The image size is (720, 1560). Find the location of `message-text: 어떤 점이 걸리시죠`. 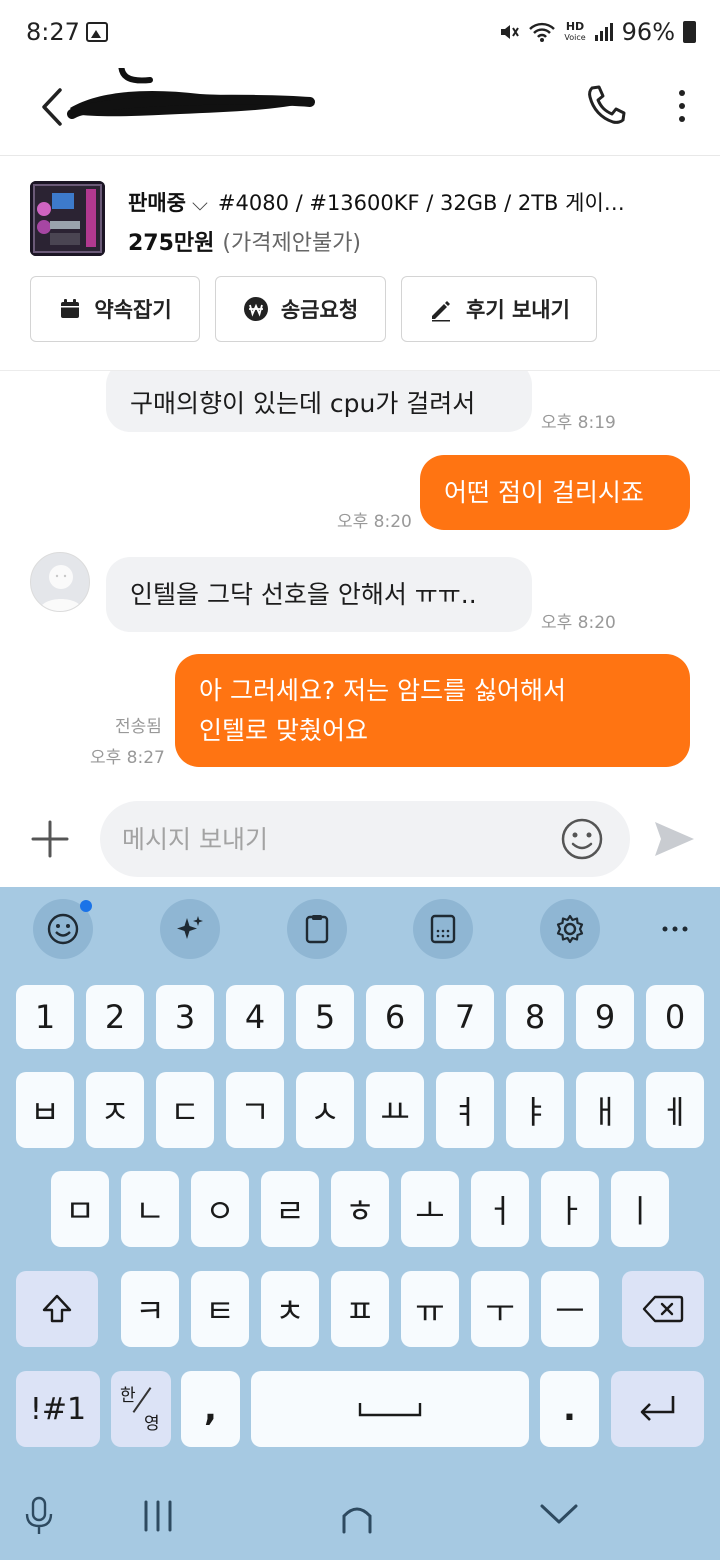

message-text: 어떤 점이 걸리시죠 is located at coordinates (544, 492).